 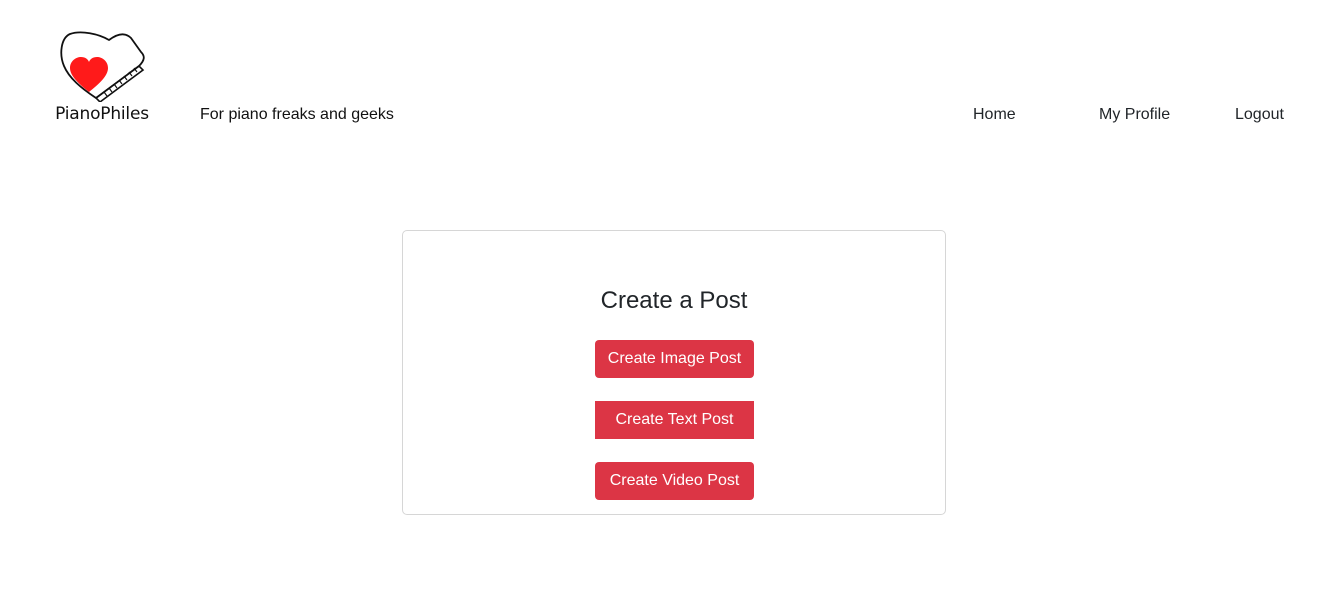 I want to click on card-title: Create a Post, so click(x=674, y=300).